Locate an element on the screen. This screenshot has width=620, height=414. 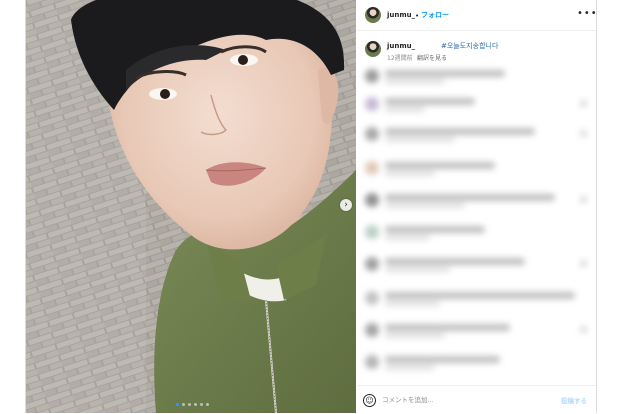
caption-hashtag: #오늘도지송합니다 is located at coordinates (469, 46).